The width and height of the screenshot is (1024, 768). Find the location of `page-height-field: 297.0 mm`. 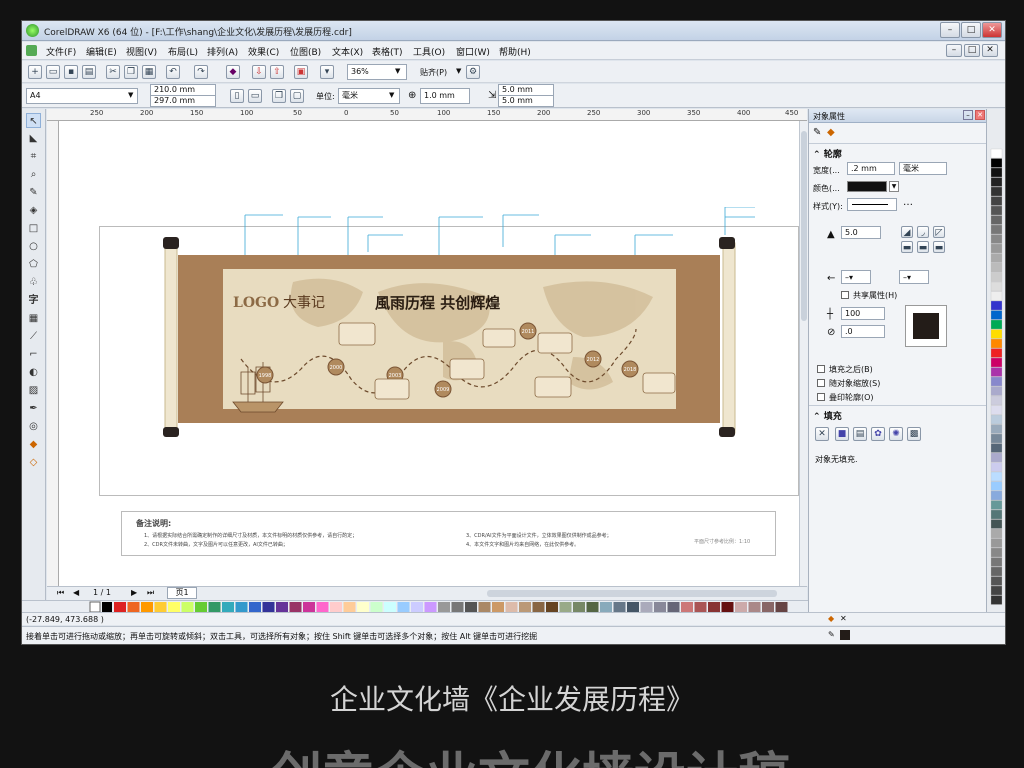

page-height-field: 297.0 mm is located at coordinates (183, 101).